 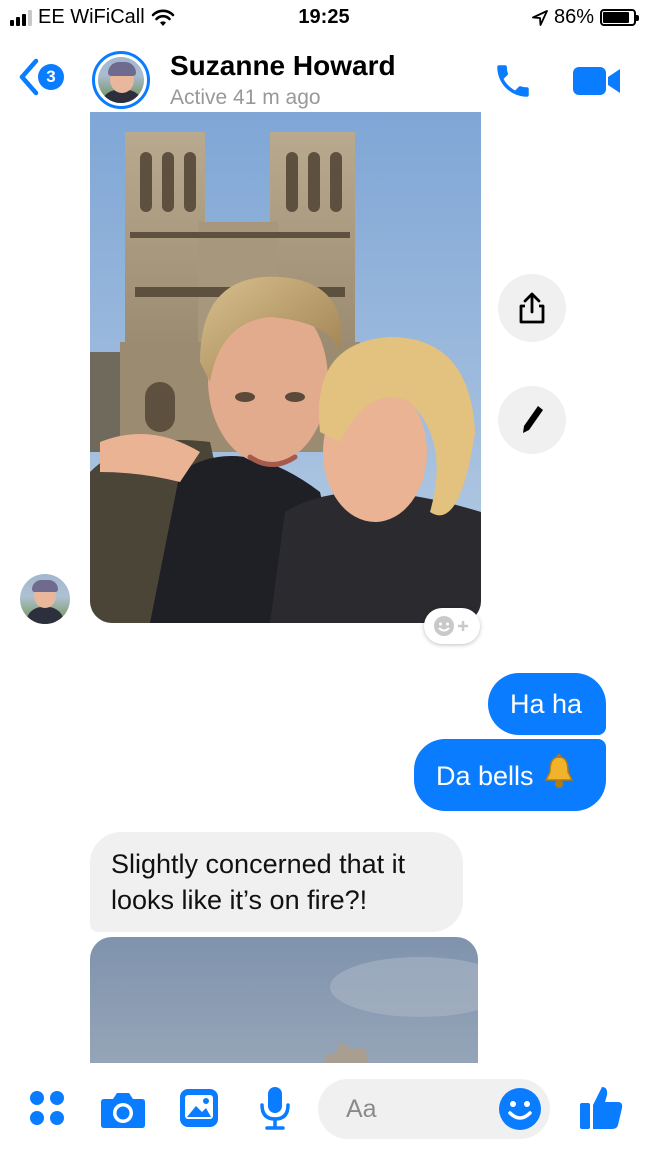 I want to click on outgoing-message: Ha ha, so click(x=547, y=704).